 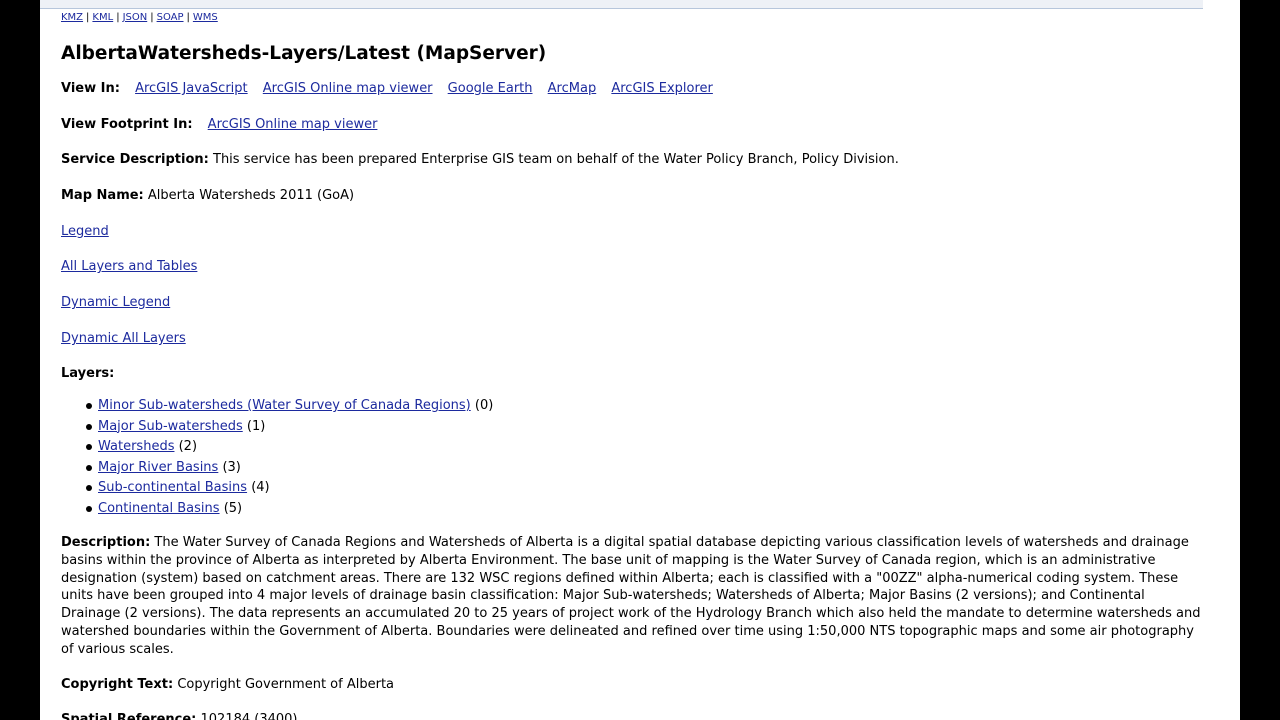 I want to click on layer-link: Major River Basins, so click(x=158, y=467).